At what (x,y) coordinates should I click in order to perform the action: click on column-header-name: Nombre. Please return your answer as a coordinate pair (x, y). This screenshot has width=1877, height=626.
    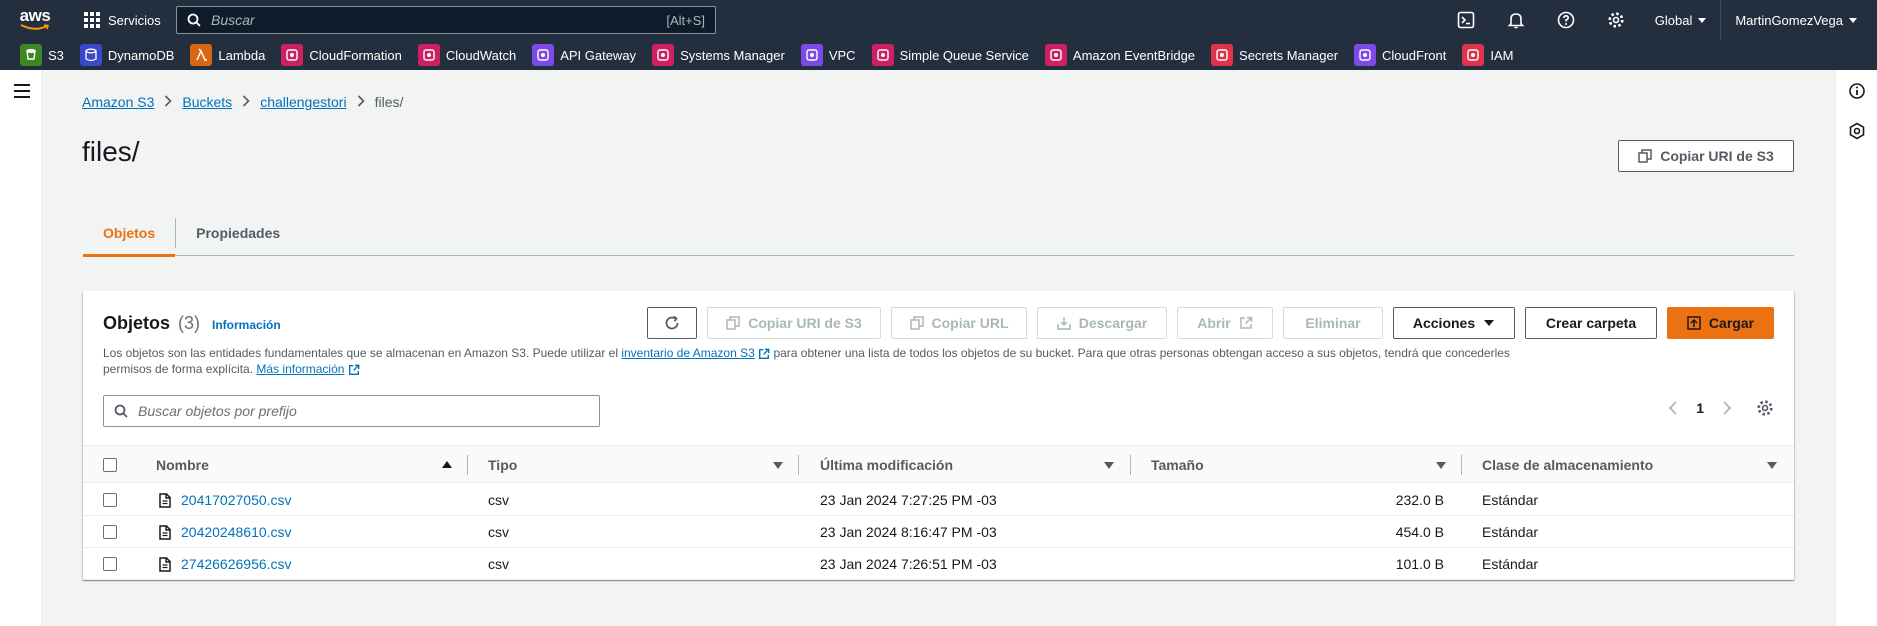
    Looking at the image, I should click on (182, 465).